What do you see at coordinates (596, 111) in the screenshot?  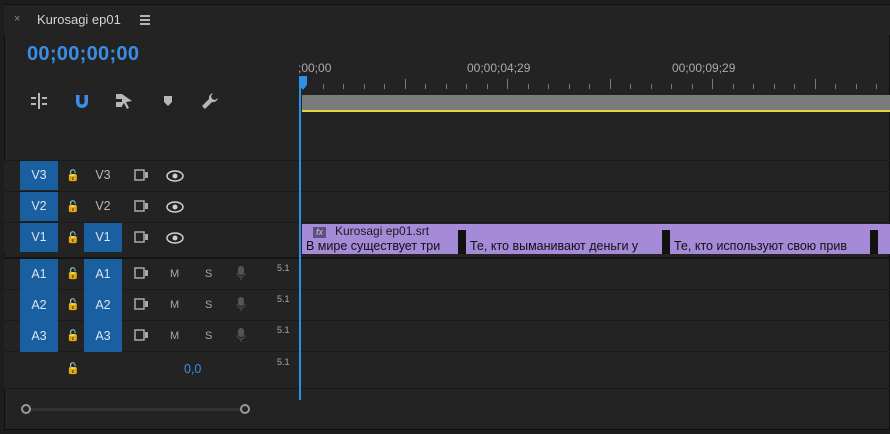 I see `work-area-line` at bounding box center [596, 111].